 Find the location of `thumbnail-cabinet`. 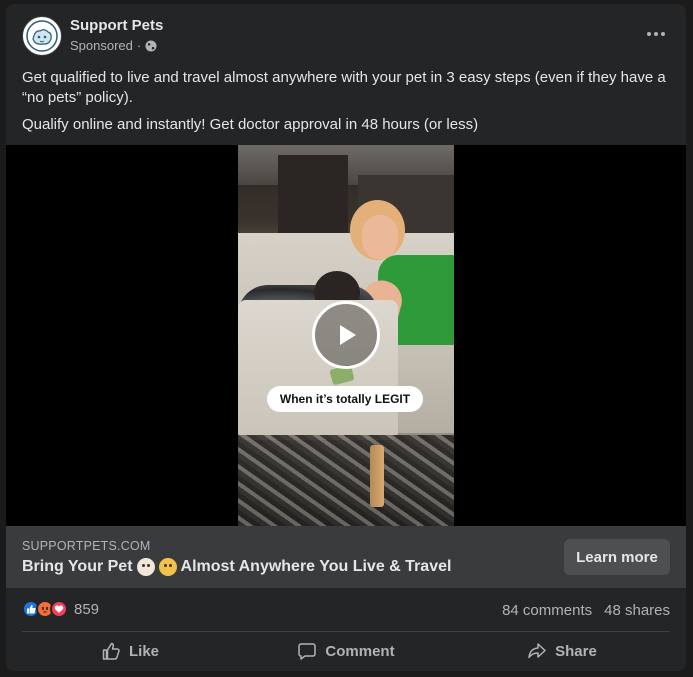

thumbnail-cabinet is located at coordinates (313, 200).